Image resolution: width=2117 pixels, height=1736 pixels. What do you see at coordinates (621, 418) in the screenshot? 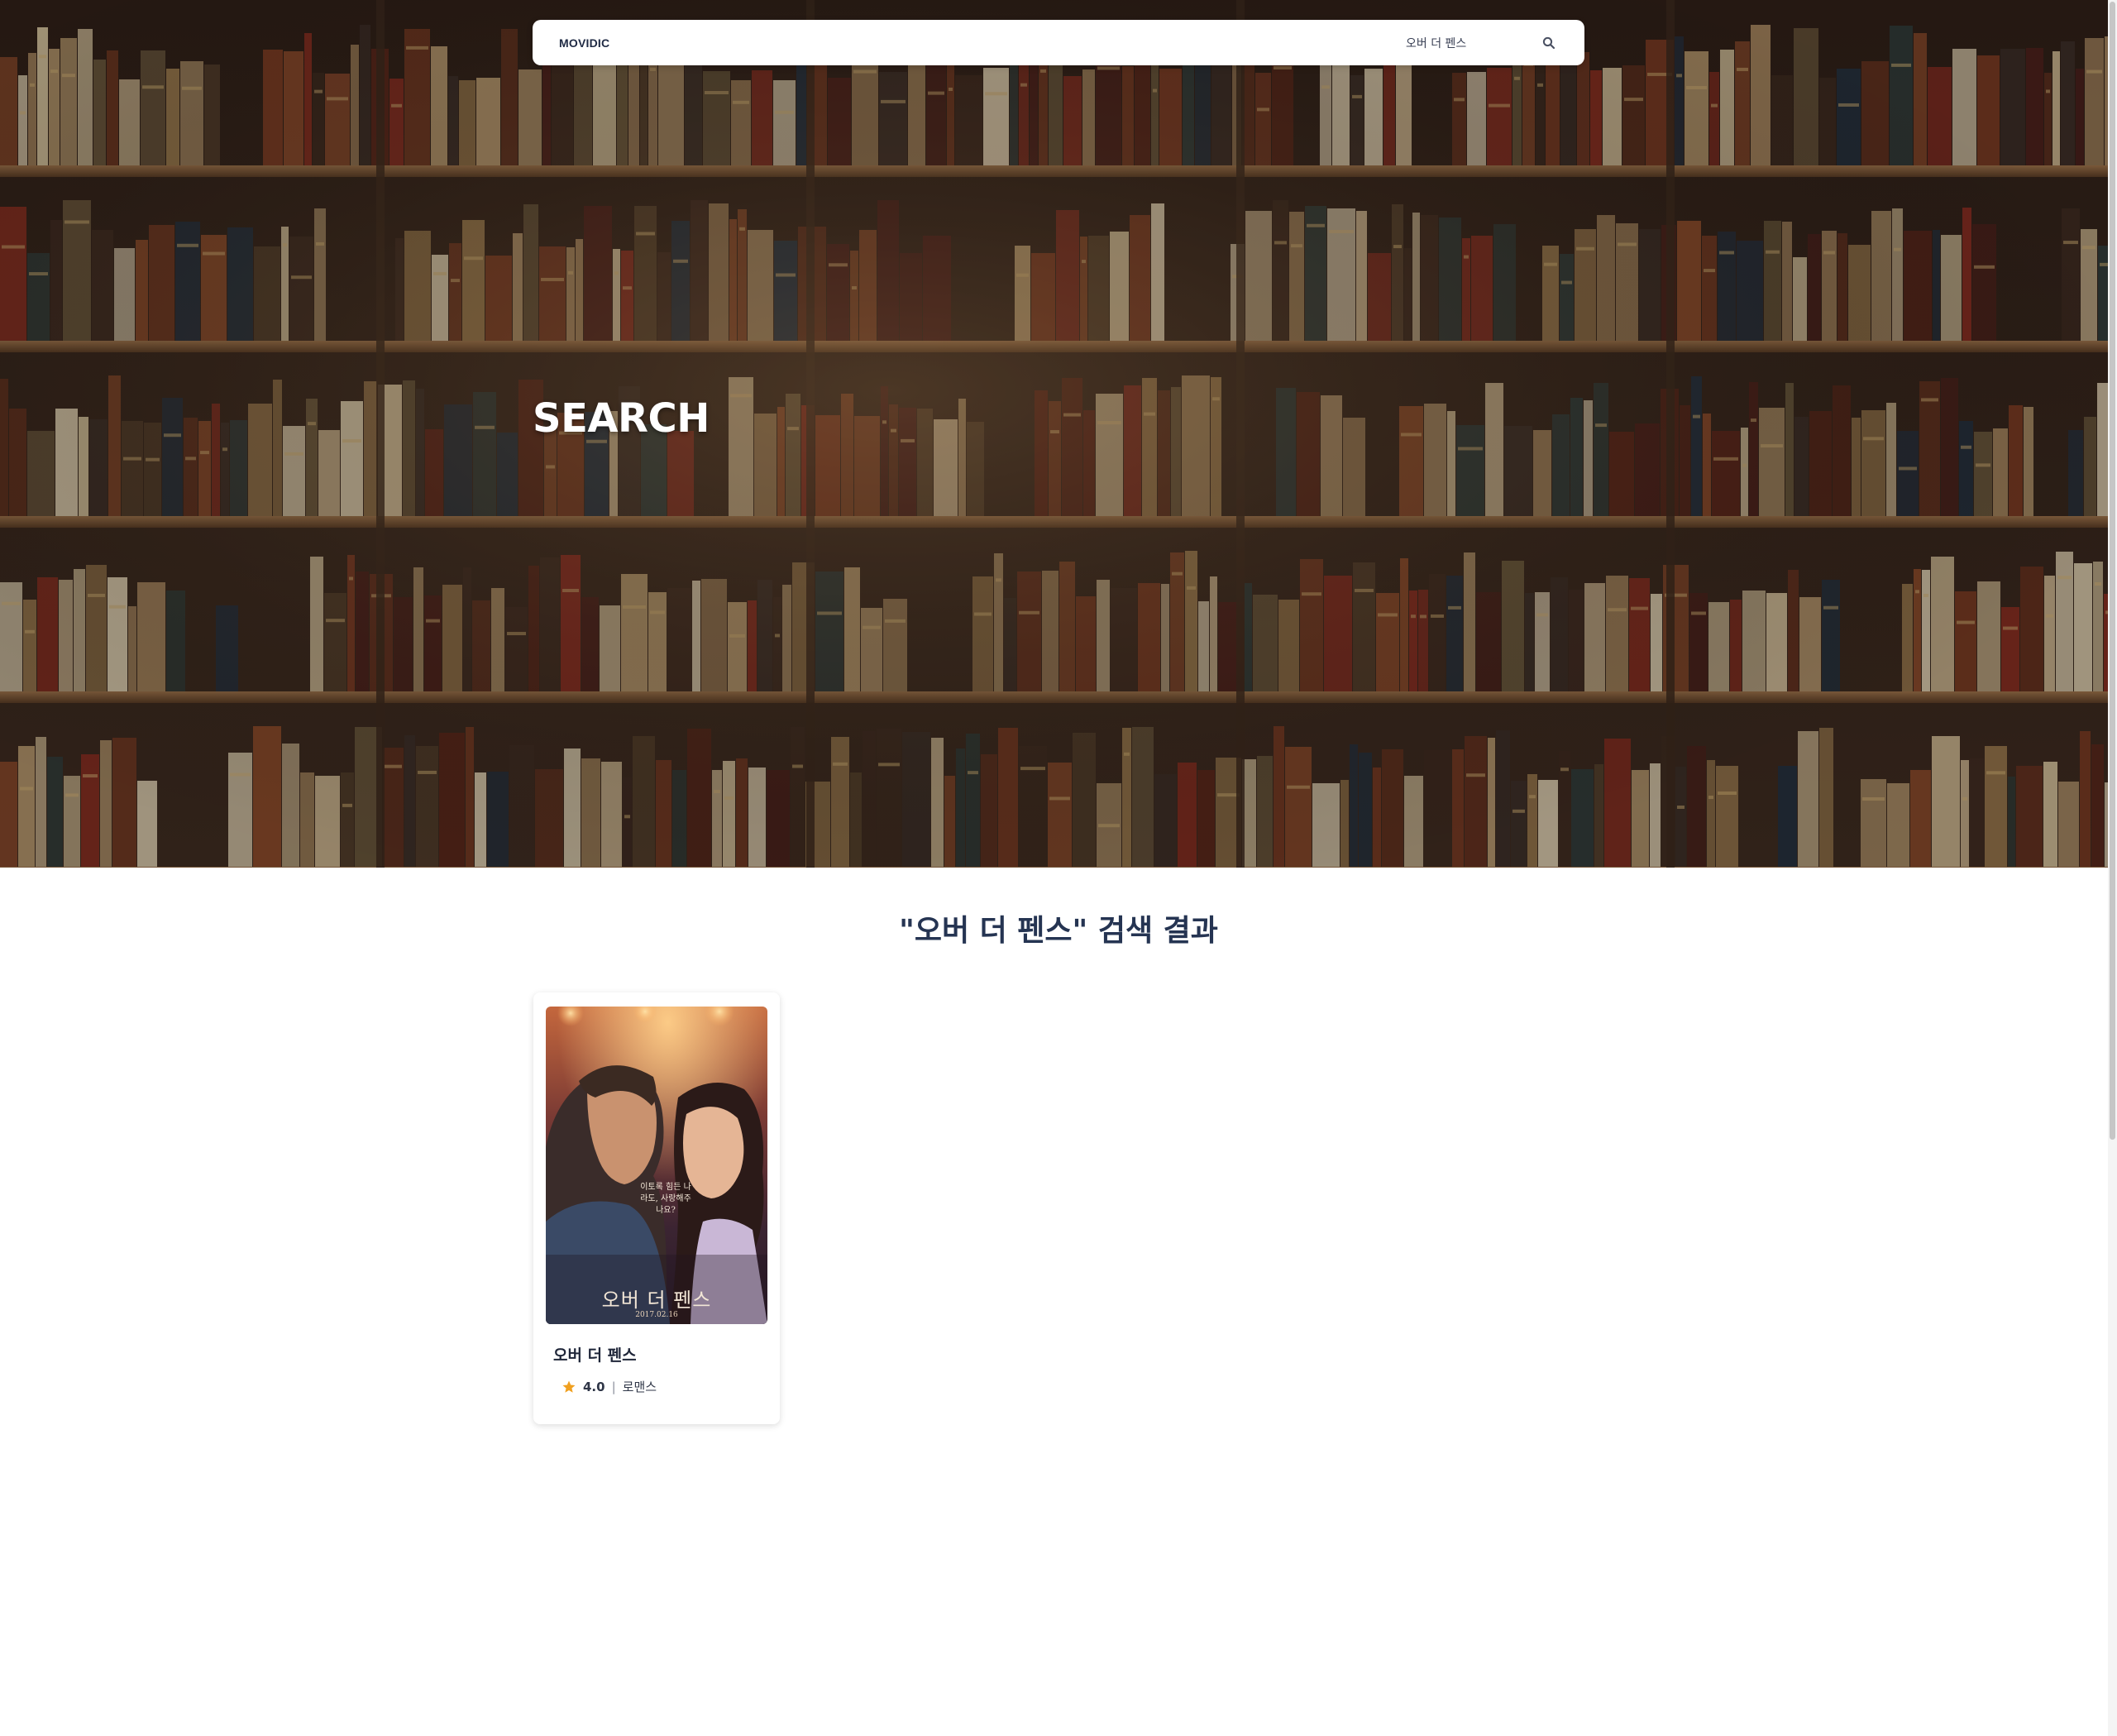
I see `hero-title: SEARCH` at bounding box center [621, 418].